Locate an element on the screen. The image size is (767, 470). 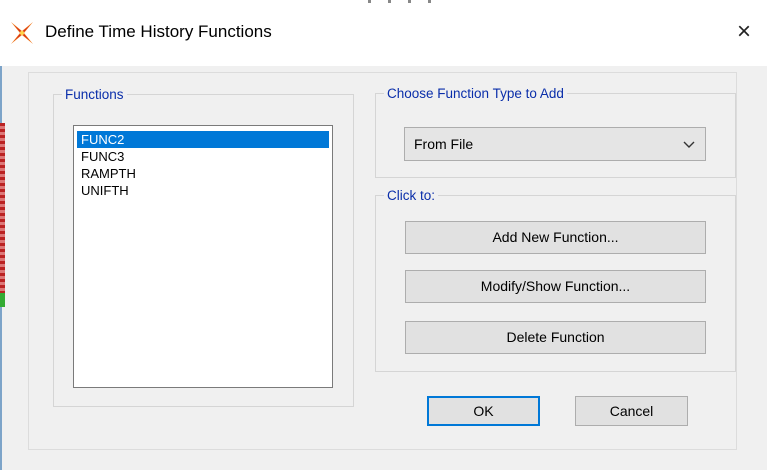
close-icon: × is located at coordinates (743, 31).